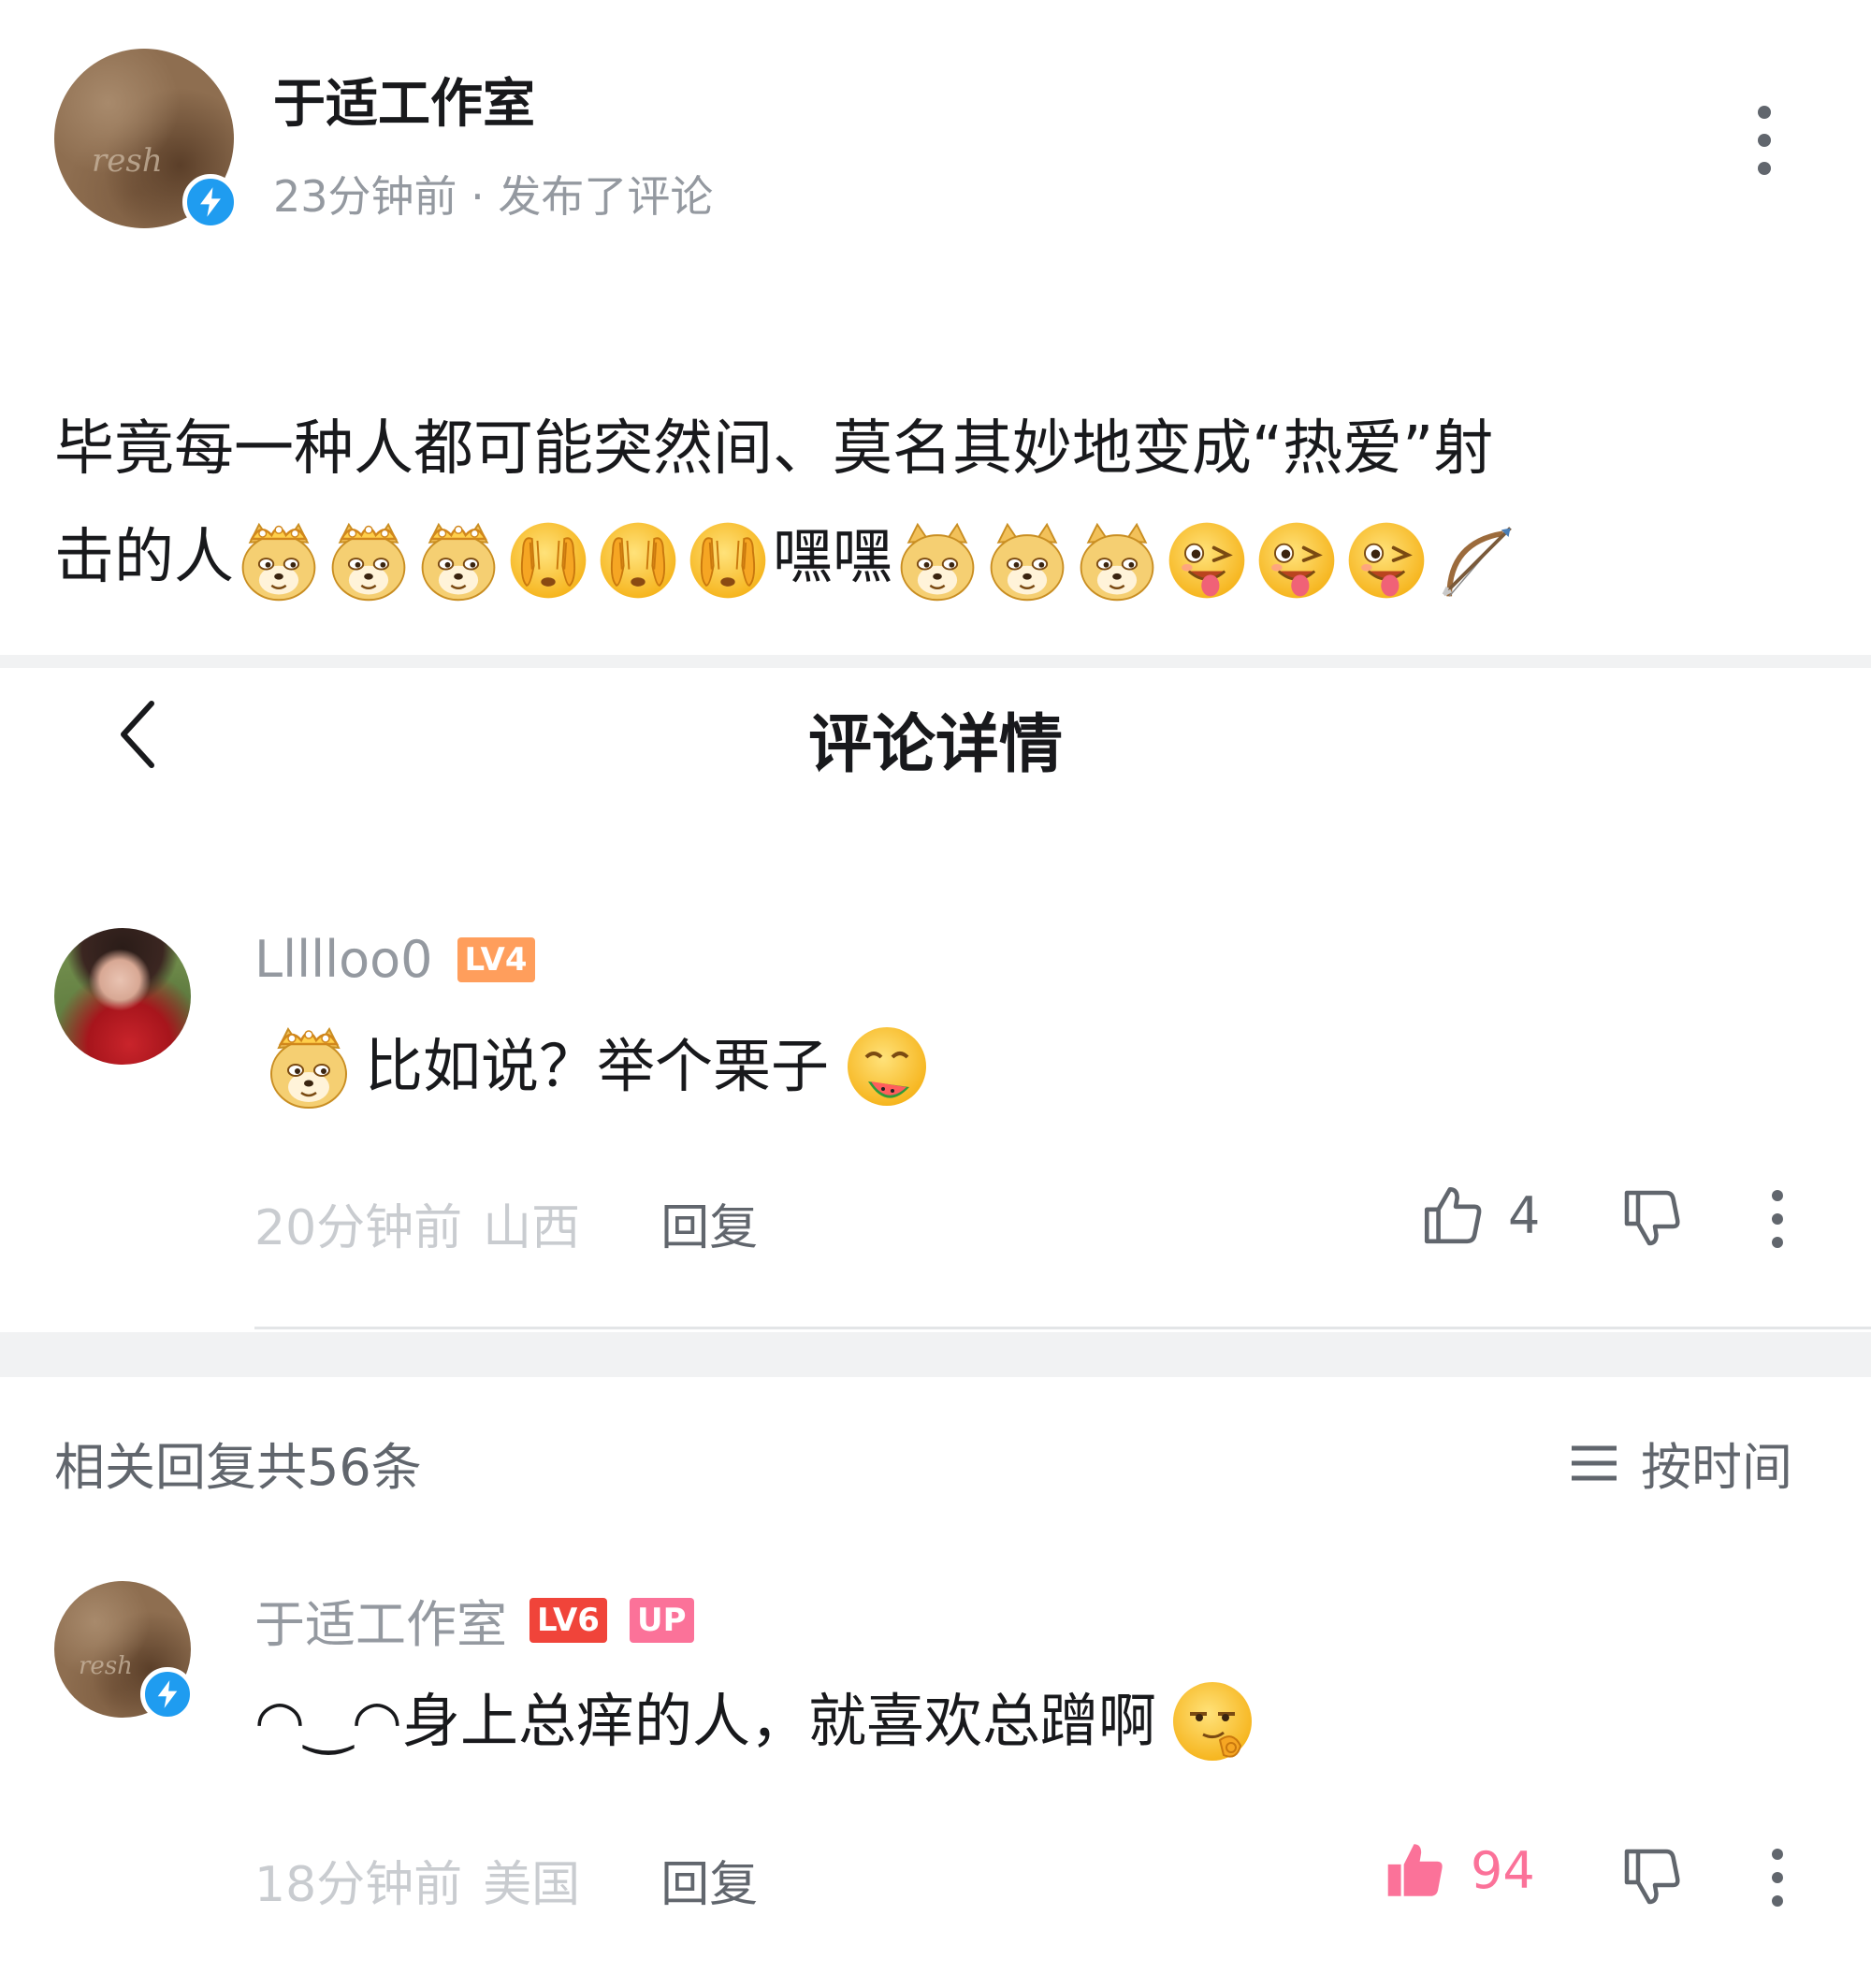 Image resolution: width=1871 pixels, height=1988 pixels. I want to click on up-badge: UP, so click(661, 1620).